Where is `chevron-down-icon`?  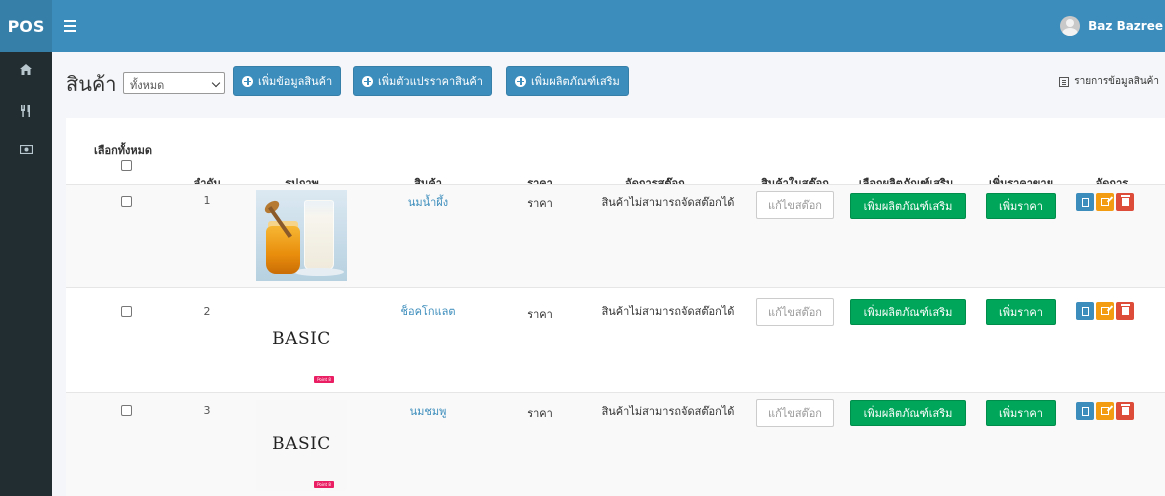 chevron-down-icon is located at coordinates (216, 83).